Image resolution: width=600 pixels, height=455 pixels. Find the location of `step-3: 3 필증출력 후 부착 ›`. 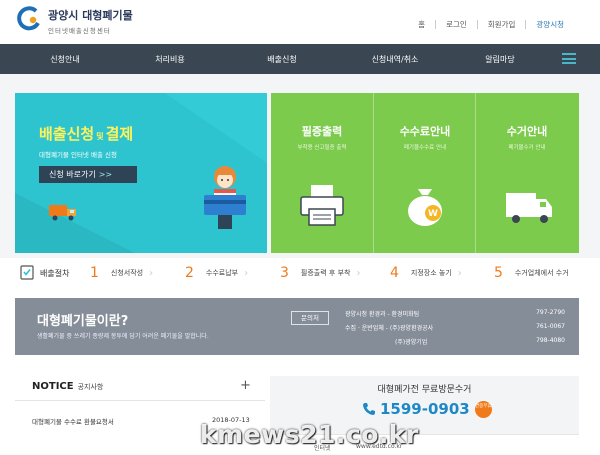

step-3: 3 필증출력 후 부착 › is located at coordinates (320, 273).